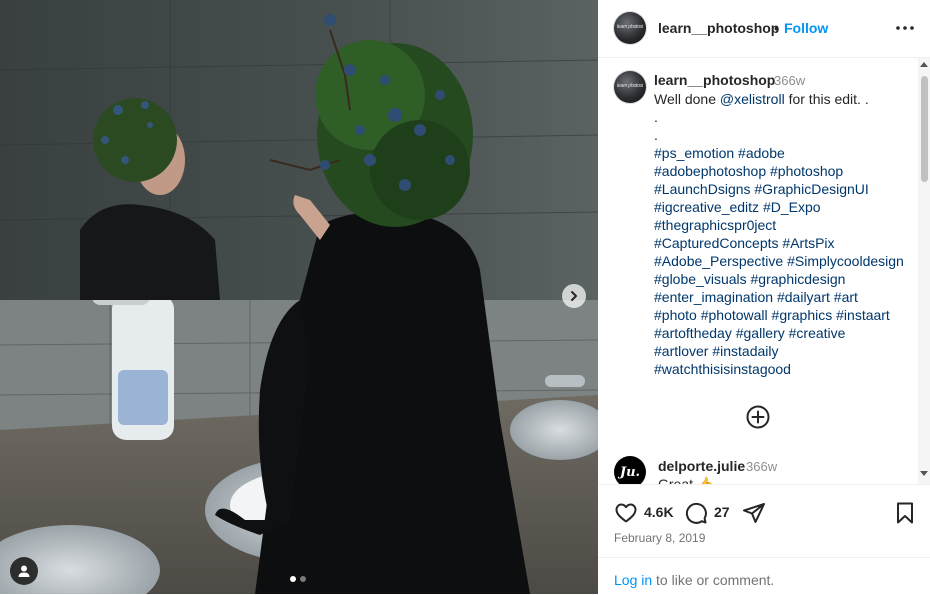 The height and width of the screenshot is (595, 930). I want to click on caption-avatar-text: learn photoshop, so click(630, 86).